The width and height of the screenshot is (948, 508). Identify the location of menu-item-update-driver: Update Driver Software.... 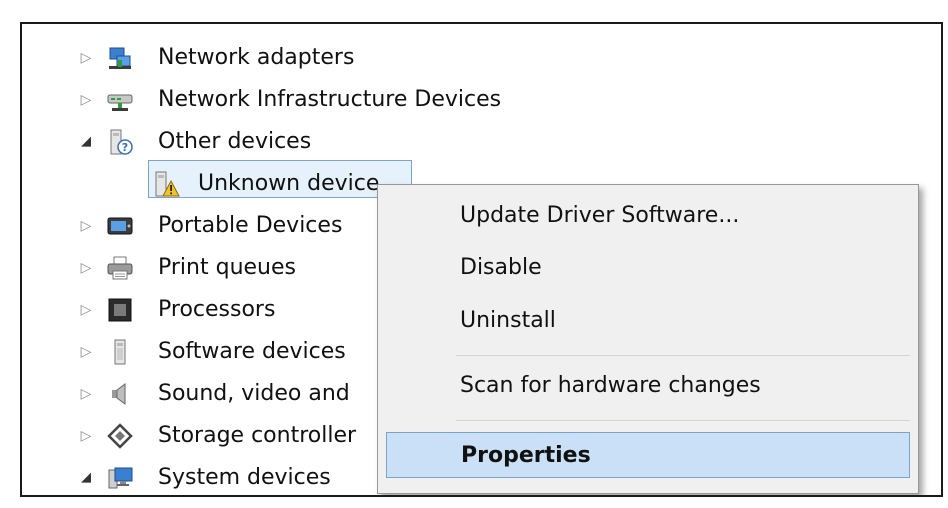
(648, 216).